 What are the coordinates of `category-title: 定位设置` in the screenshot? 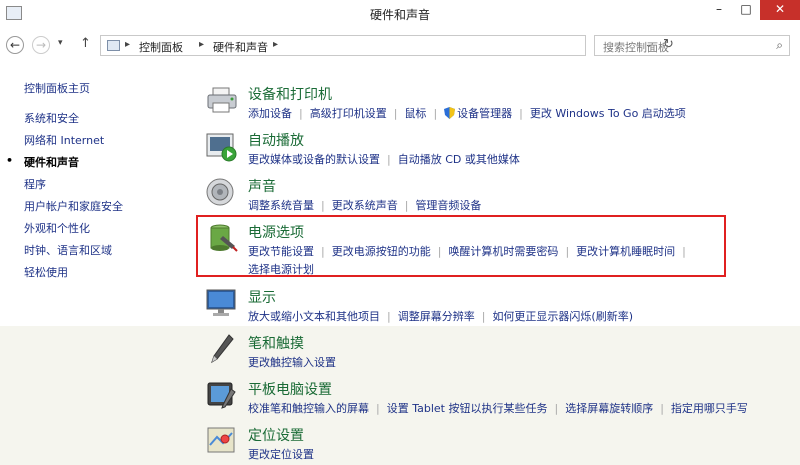 It's located at (276, 435).